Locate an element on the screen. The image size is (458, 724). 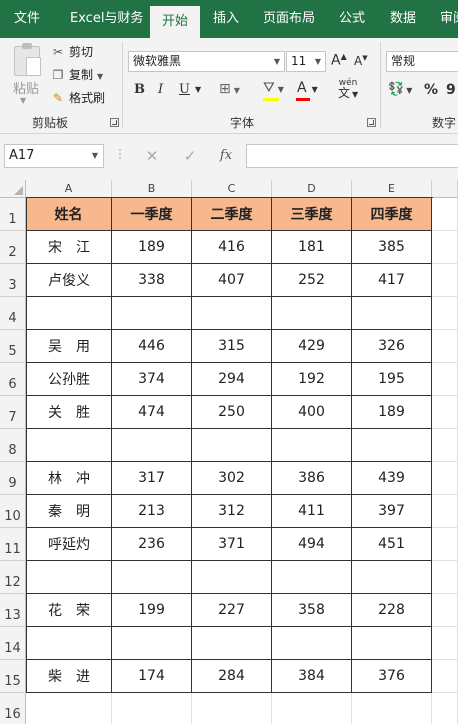
name-cell: 关 胜 is located at coordinates (69, 412).